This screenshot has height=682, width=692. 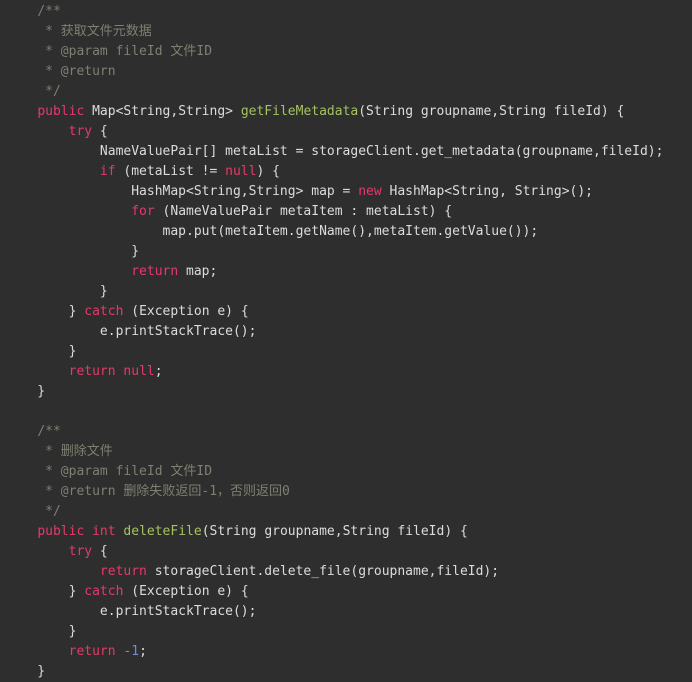 I want to click on code-line: * @return, so click(x=346, y=72).